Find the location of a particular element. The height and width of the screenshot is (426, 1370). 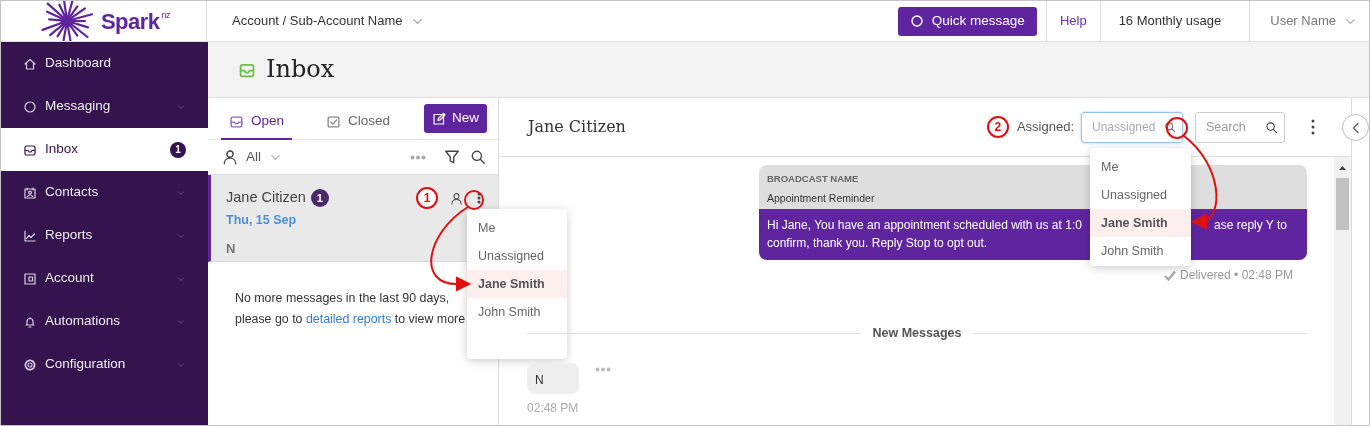

check-icon is located at coordinates (1170, 275).